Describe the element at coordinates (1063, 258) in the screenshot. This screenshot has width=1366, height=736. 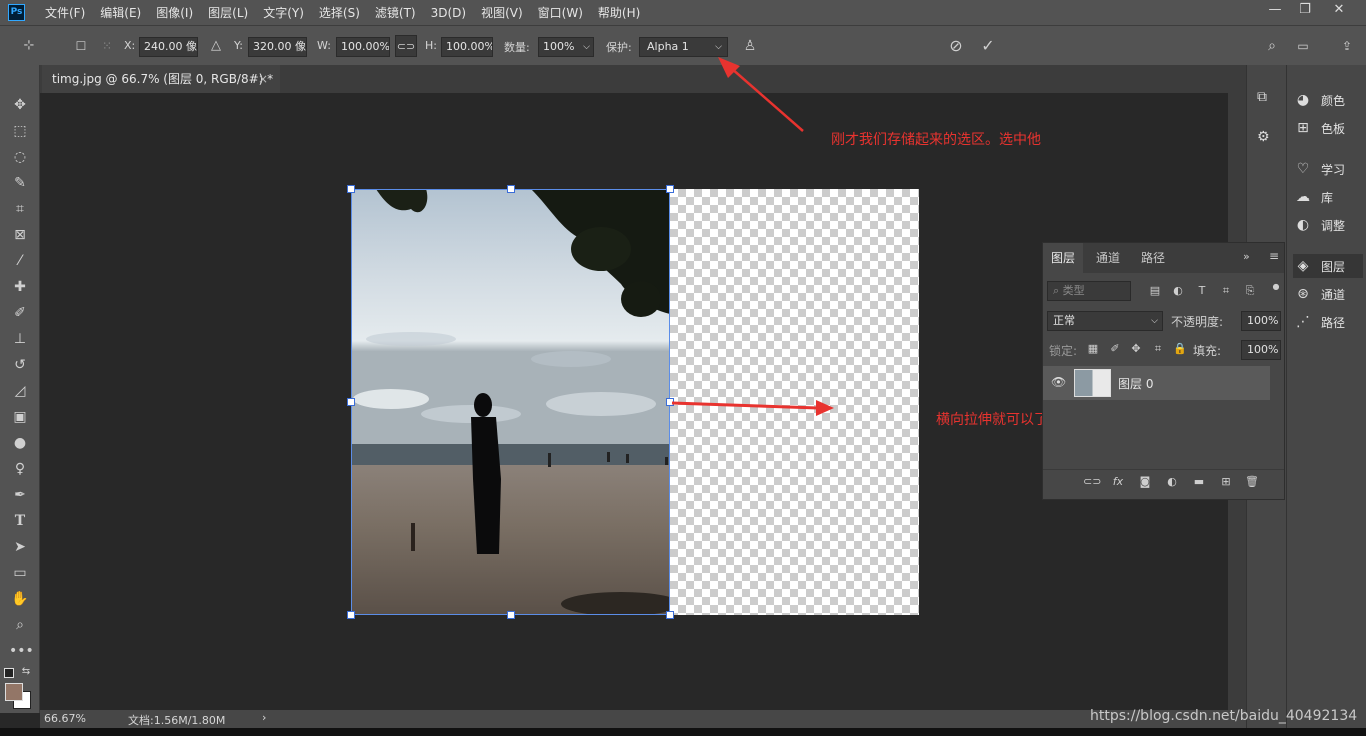
I see `tab-layers: 图层` at that location.